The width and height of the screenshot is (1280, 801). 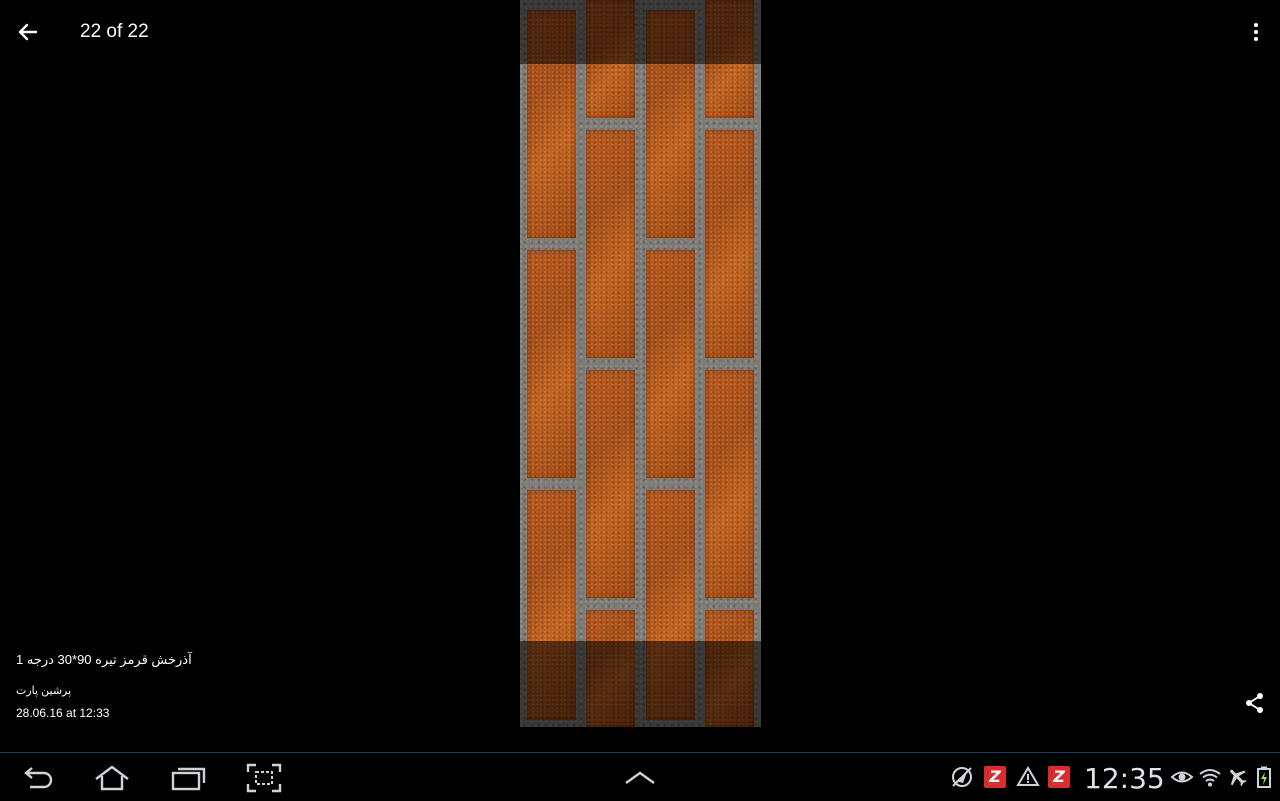 I want to click on screenshot-button, so click(x=264, y=778).